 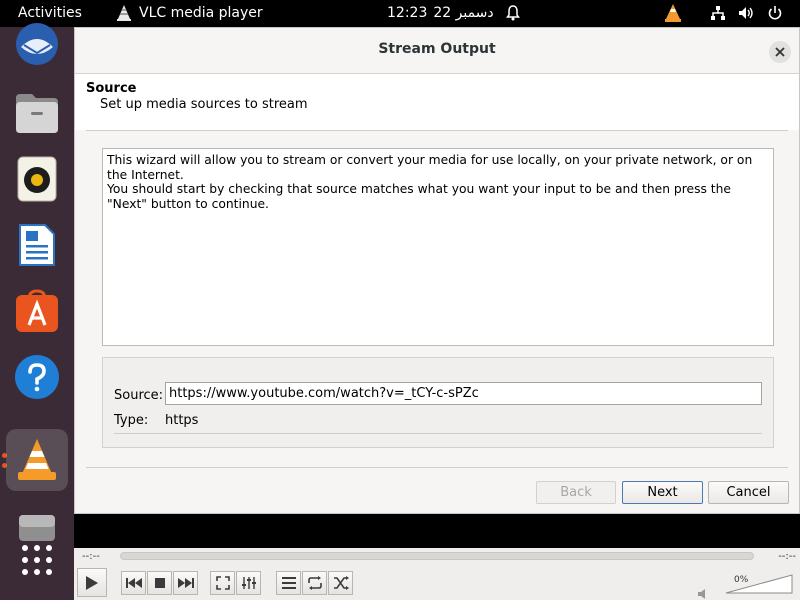 I want to click on back-button: Back, so click(x=576, y=492).